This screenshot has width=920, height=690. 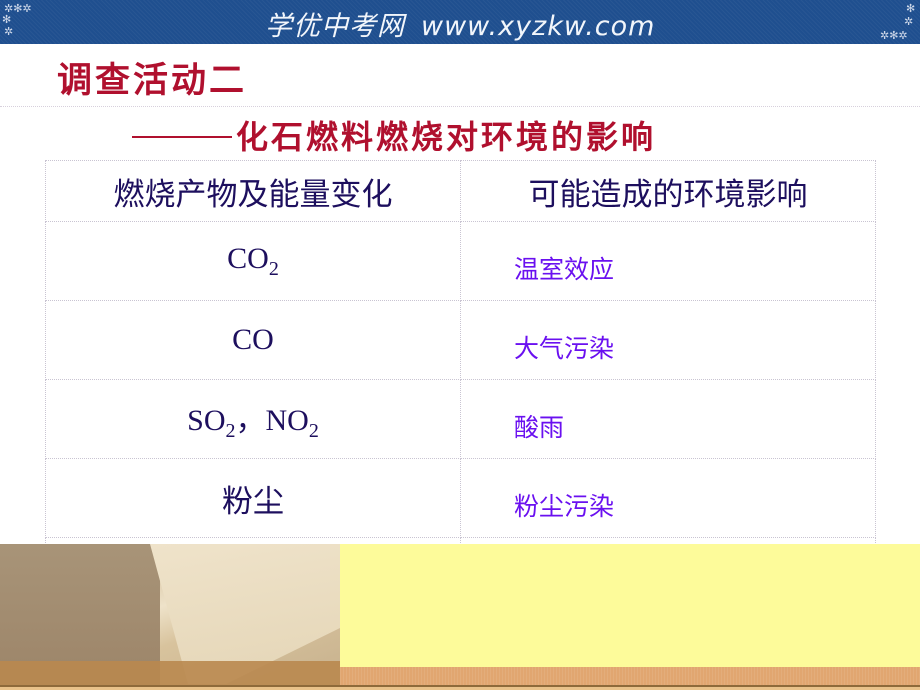 What do you see at coordinates (253, 191) in the screenshot?
I see `column-header-product: 燃烧产物及能量变化` at bounding box center [253, 191].